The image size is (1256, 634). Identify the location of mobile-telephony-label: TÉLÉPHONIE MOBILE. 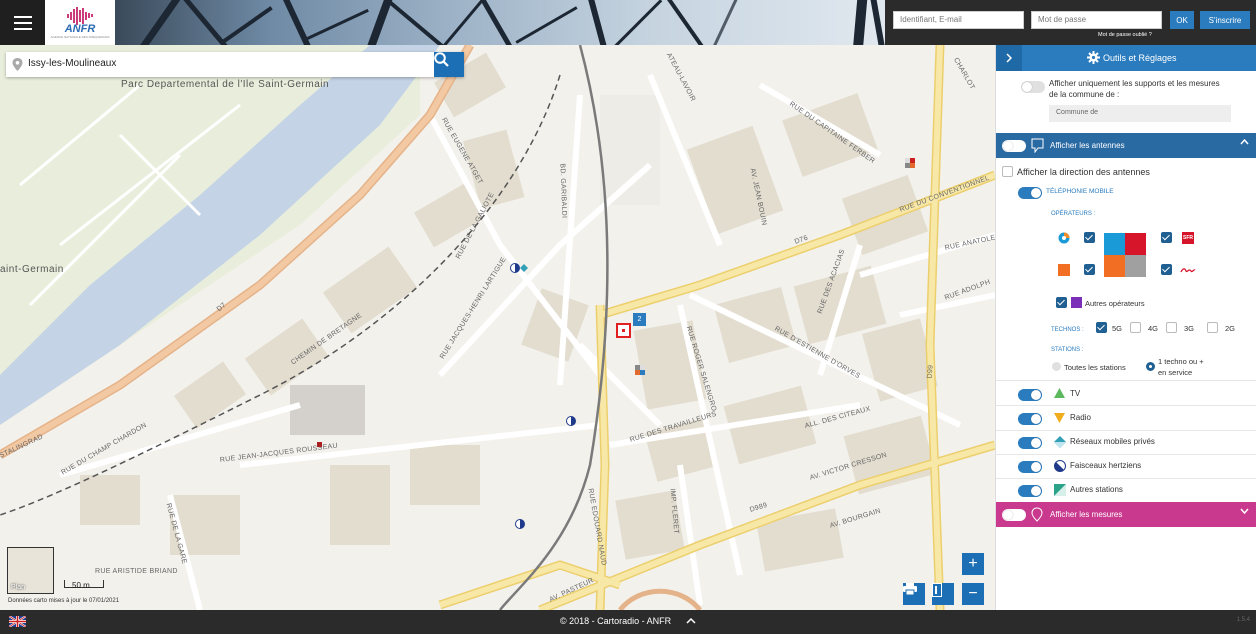
(1080, 191).